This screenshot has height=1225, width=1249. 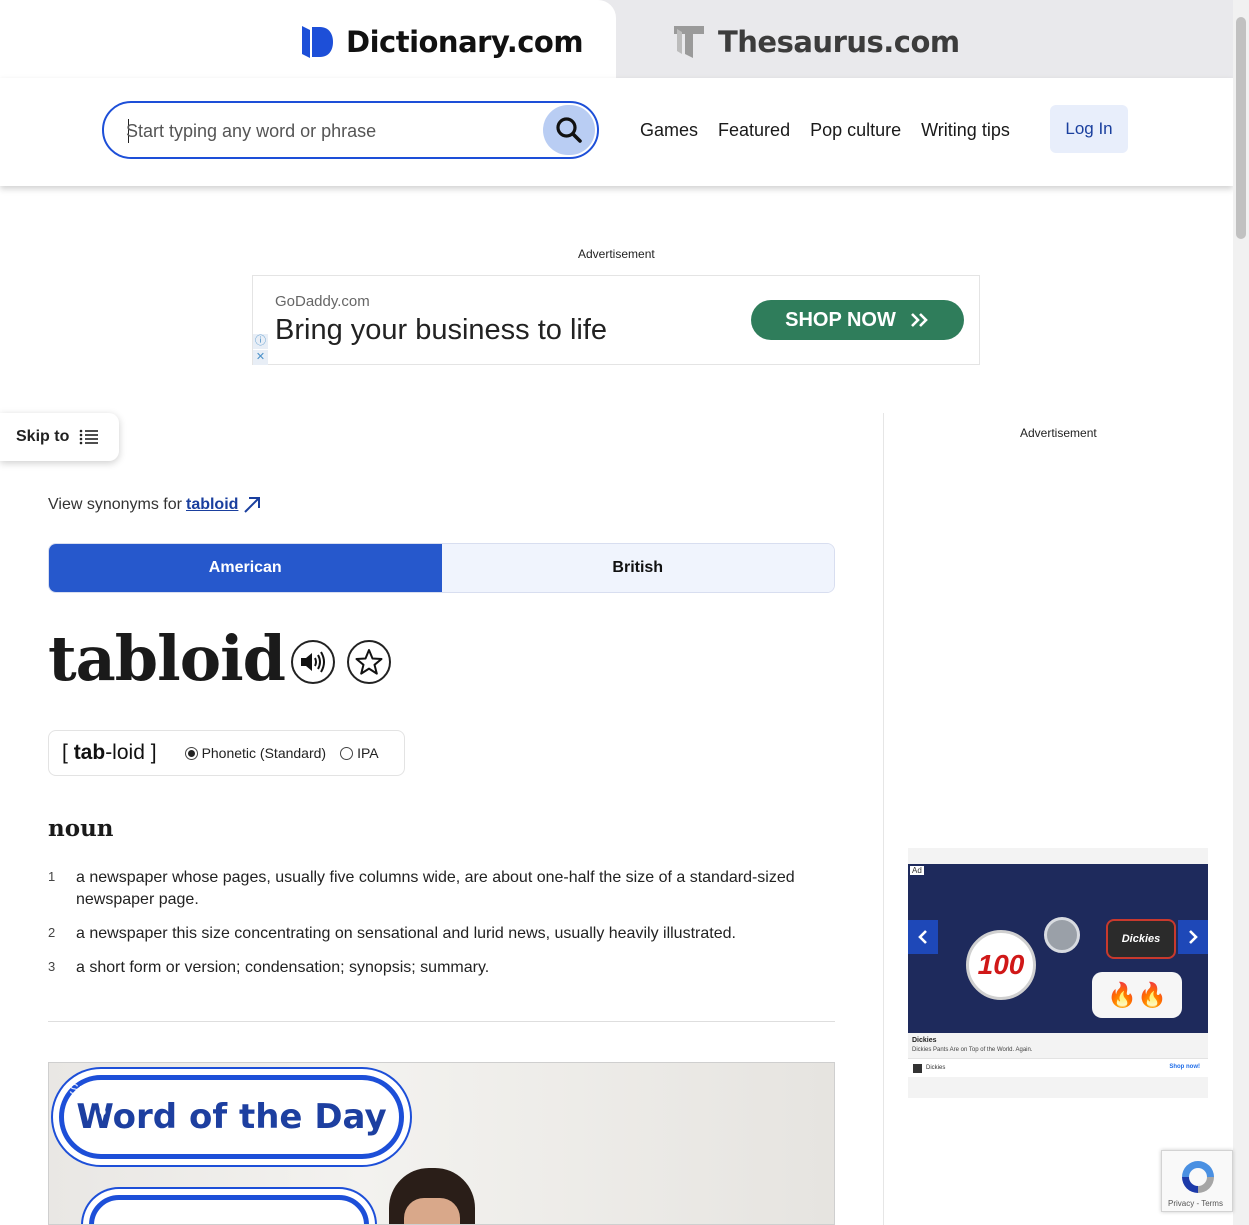 I want to click on search-button, so click(x=569, y=130).